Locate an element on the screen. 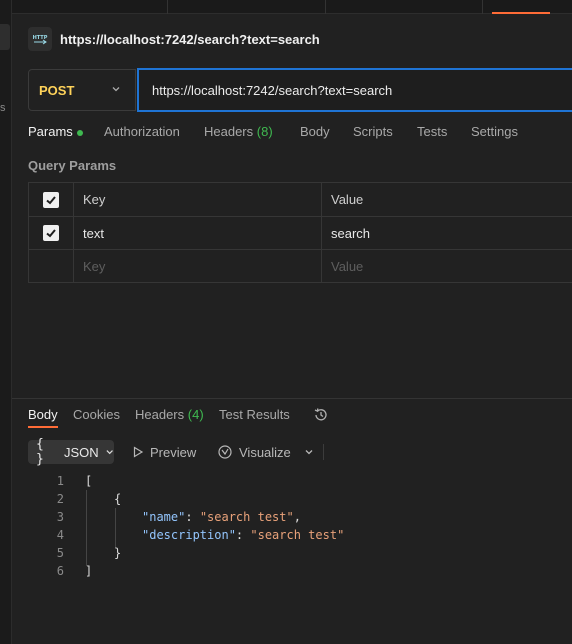  query-params-table: Key Value text search Key Value is located at coordinates (300, 232).